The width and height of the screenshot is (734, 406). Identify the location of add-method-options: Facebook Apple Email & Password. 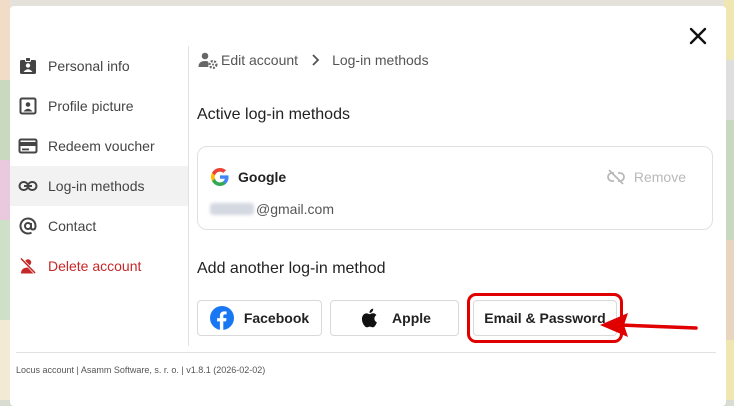
(410, 318).